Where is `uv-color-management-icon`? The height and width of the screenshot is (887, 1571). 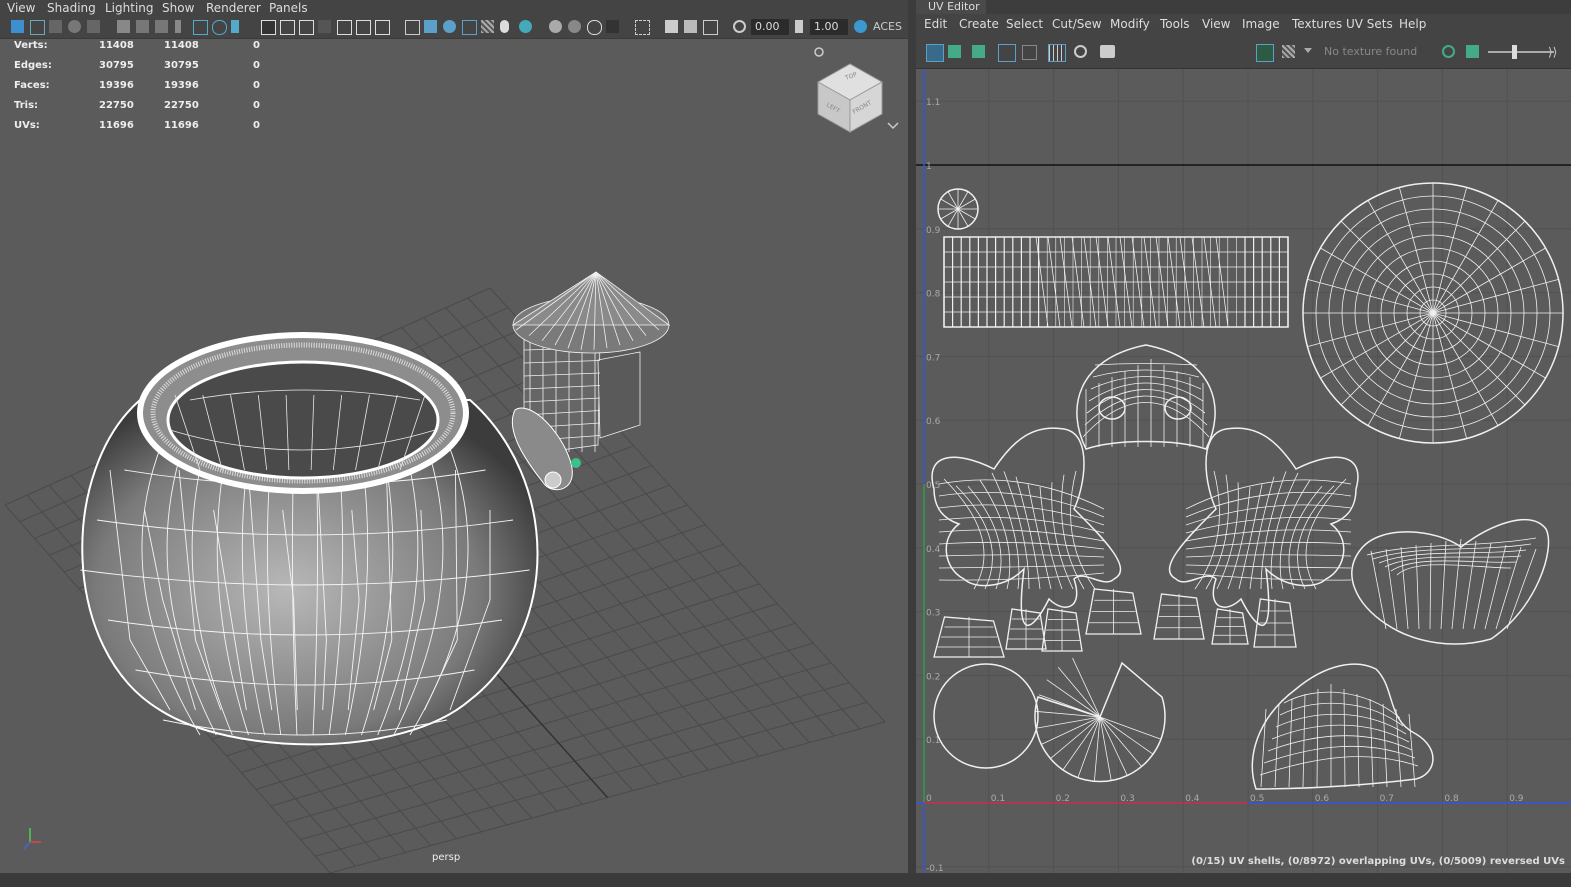
uv-color-management-icon is located at coordinates (1448, 51).